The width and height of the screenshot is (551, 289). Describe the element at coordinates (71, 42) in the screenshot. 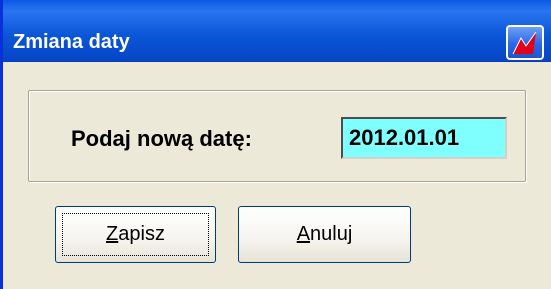

I see `window-title: Zmiana daty` at that location.